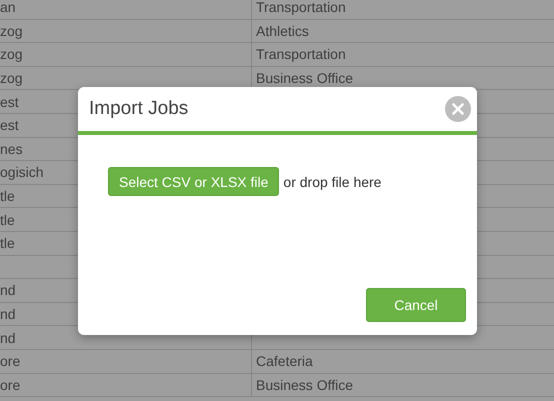 The image size is (554, 401). What do you see at coordinates (332, 182) in the screenshot?
I see `drop-hint: or drop file here` at bounding box center [332, 182].